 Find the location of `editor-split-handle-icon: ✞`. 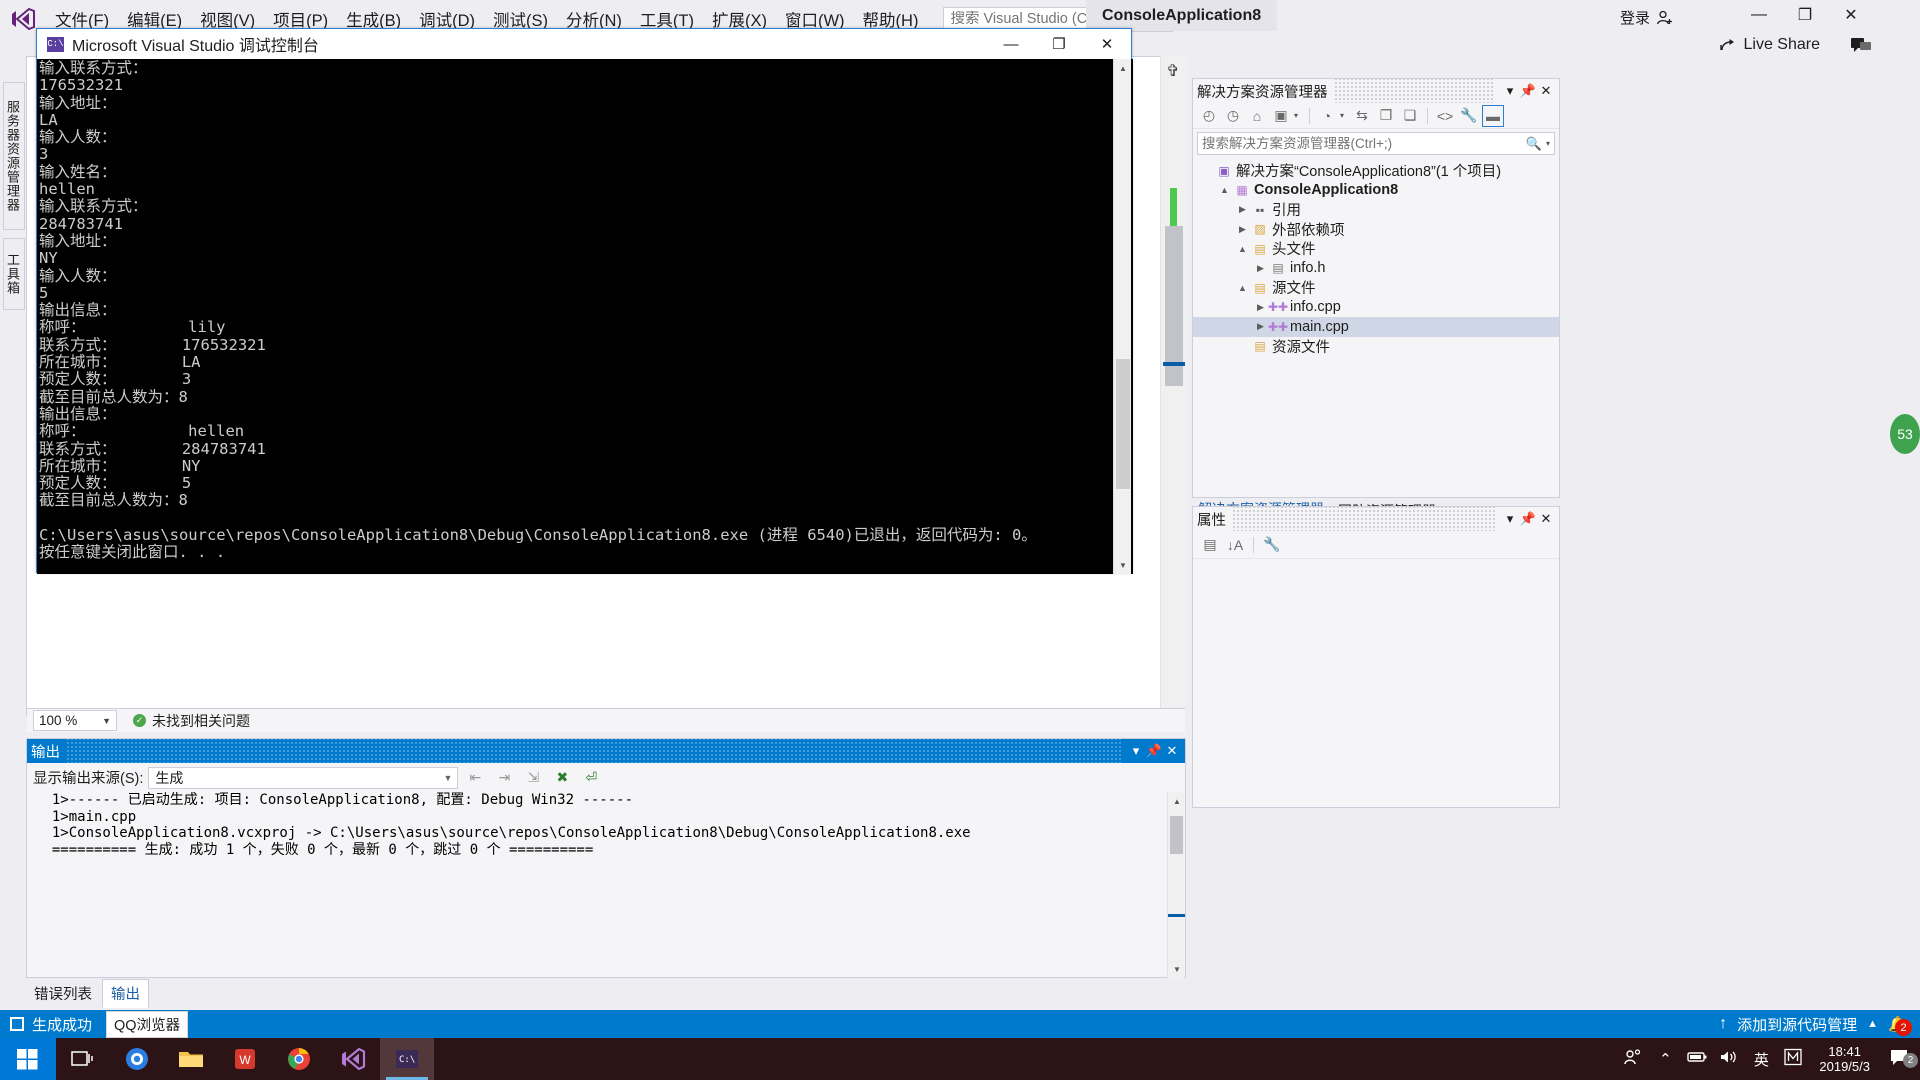

editor-split-handle-icon: ✞ is located at coordinates (1173, 71).